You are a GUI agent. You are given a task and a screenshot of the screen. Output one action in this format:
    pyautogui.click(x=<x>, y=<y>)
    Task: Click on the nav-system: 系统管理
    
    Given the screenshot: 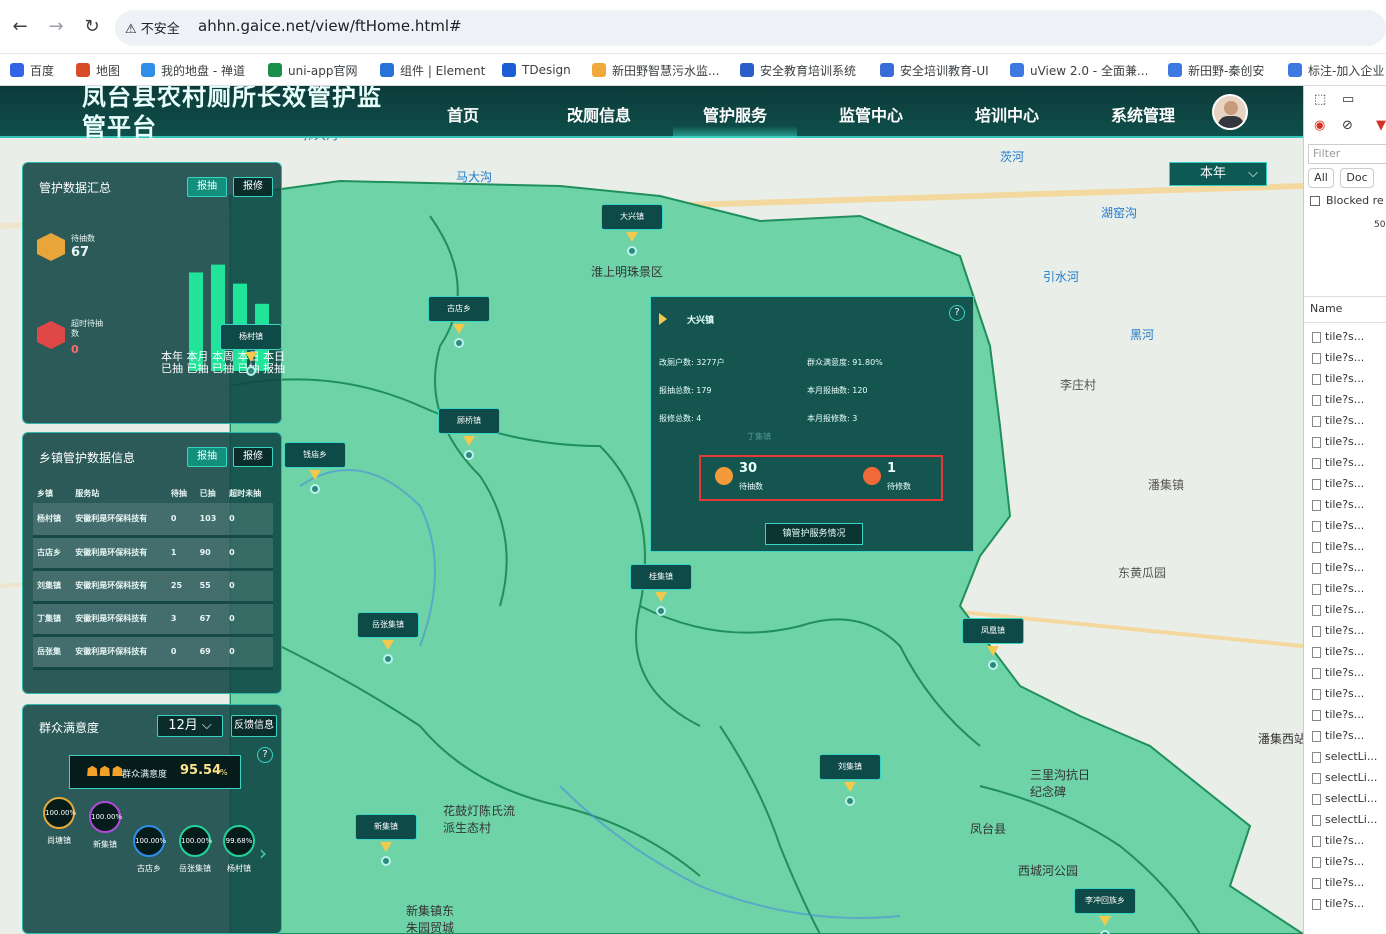 What is the action you would take?
    pyautogui.click(x=1143, y=114)
    